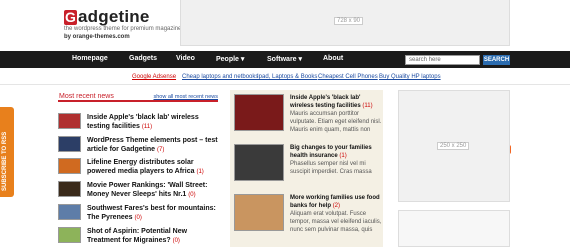  What do you see at coordinates (185, 58) in the screenshot?
I see `nav-video: Video` at bounding box center [185, 58].